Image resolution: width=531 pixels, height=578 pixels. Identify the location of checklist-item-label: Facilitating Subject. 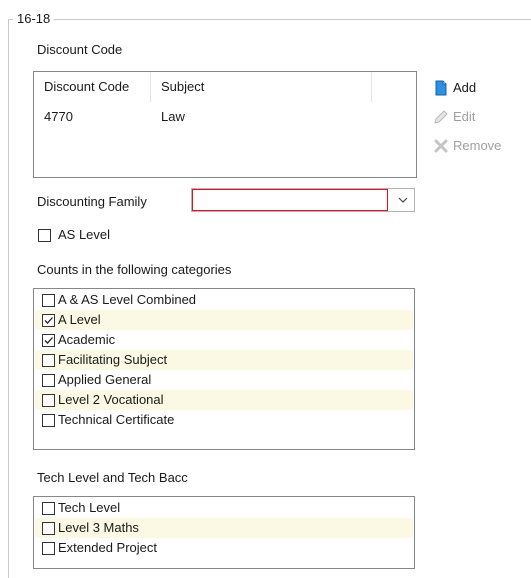
(113, 359).